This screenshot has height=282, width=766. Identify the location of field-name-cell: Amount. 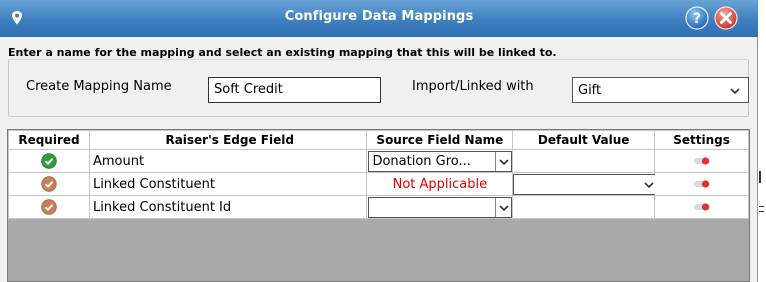
(228, 161).